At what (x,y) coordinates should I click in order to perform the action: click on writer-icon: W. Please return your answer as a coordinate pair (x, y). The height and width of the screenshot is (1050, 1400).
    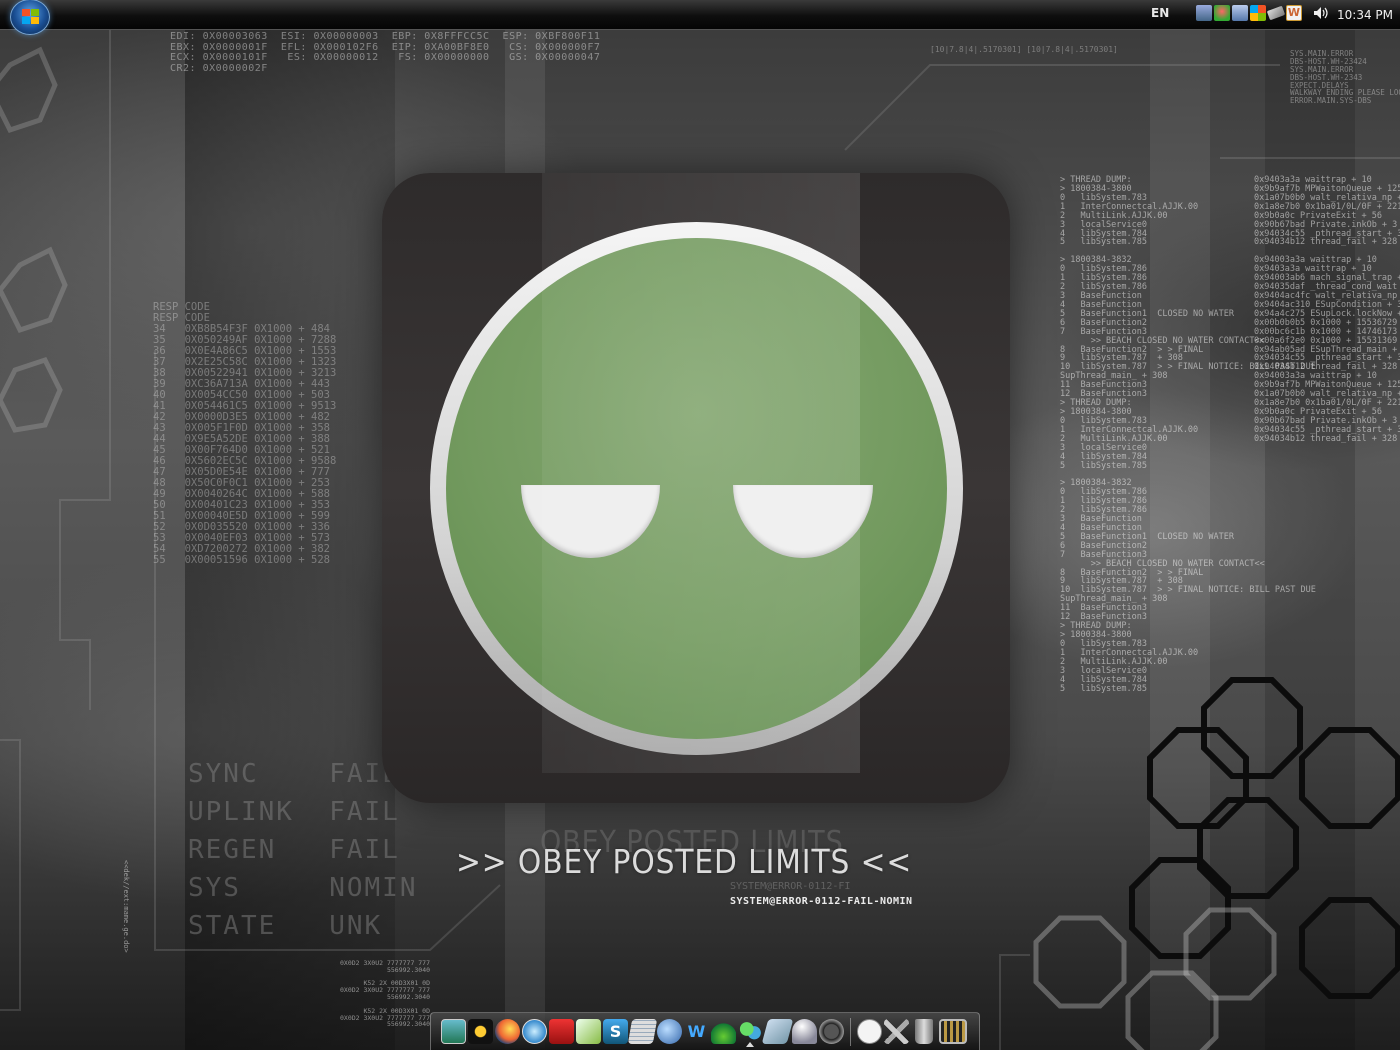
    Looking at the image, I should click on (696, 1031).